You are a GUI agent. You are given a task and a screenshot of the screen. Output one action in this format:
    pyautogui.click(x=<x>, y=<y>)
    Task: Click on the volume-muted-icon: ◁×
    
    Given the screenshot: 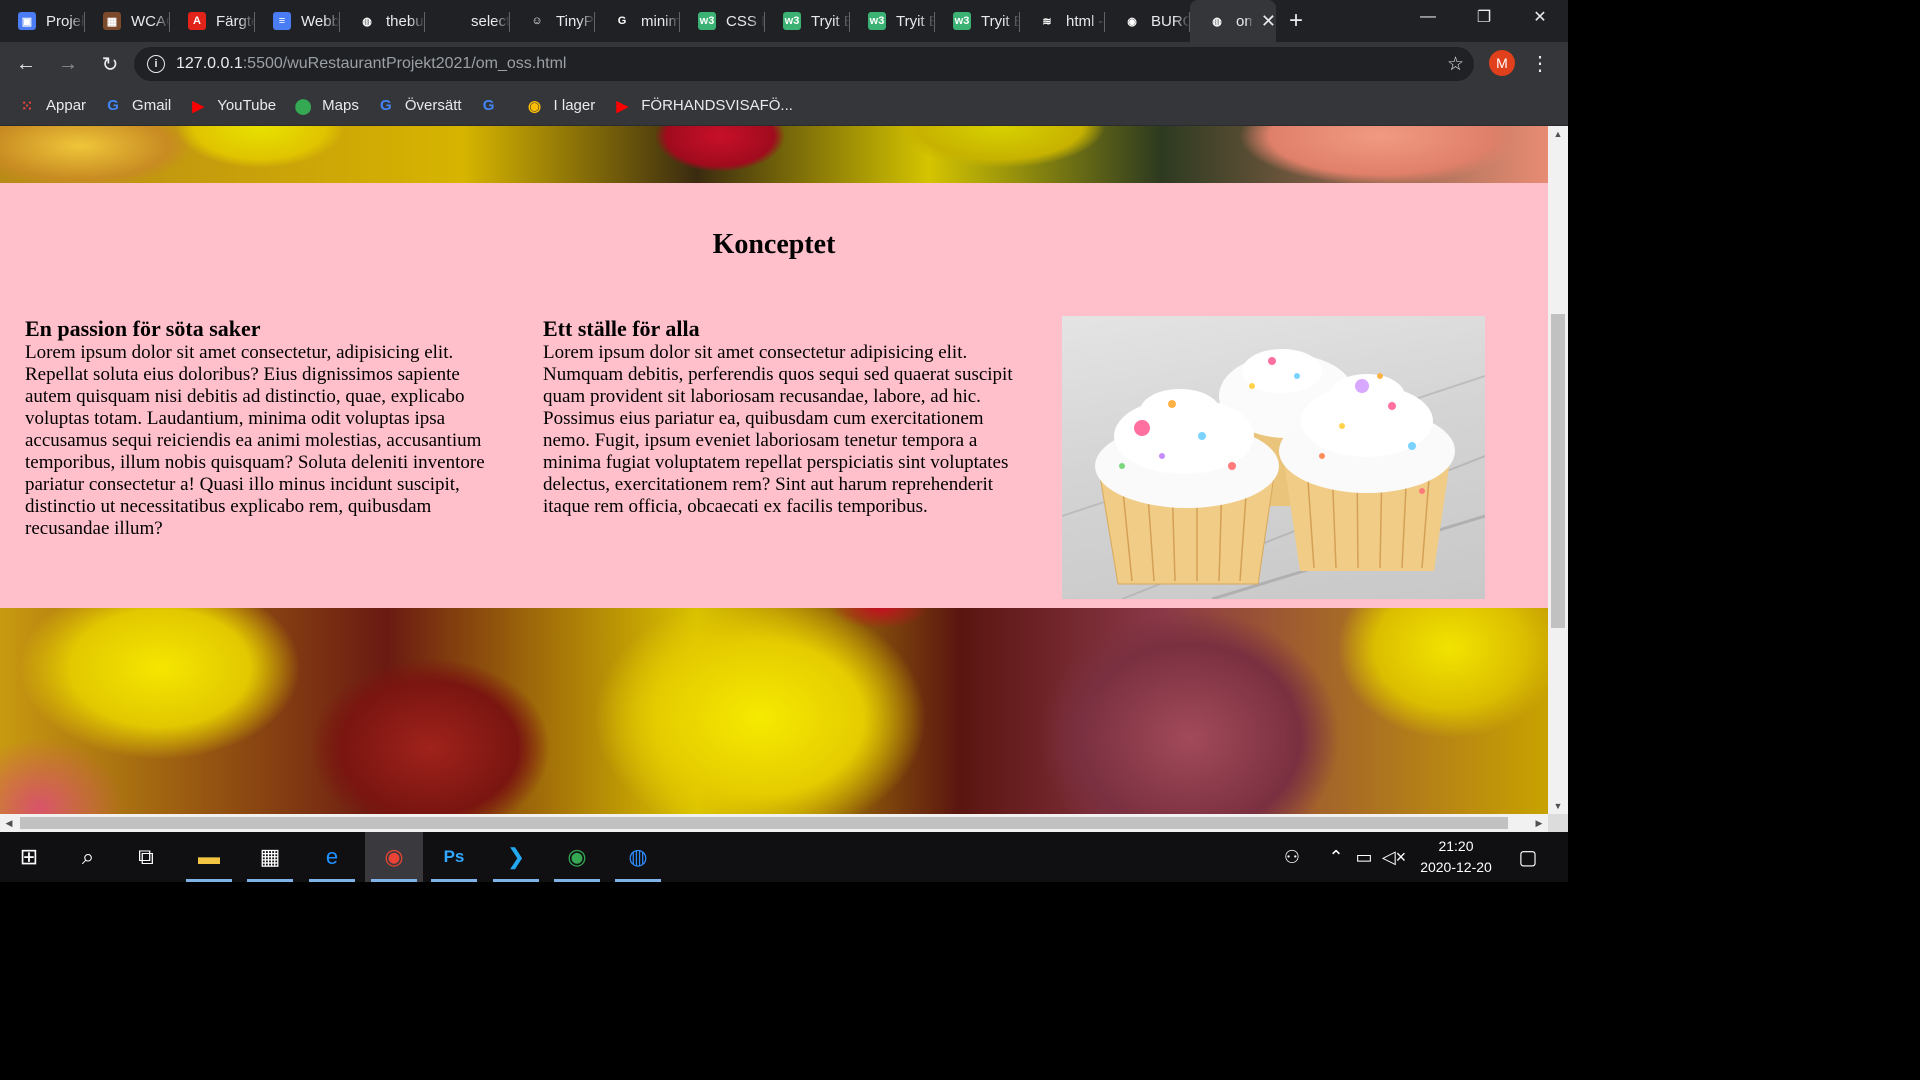 What is the action you would take?
    pyautogui.click(x=1394, y=857)
    